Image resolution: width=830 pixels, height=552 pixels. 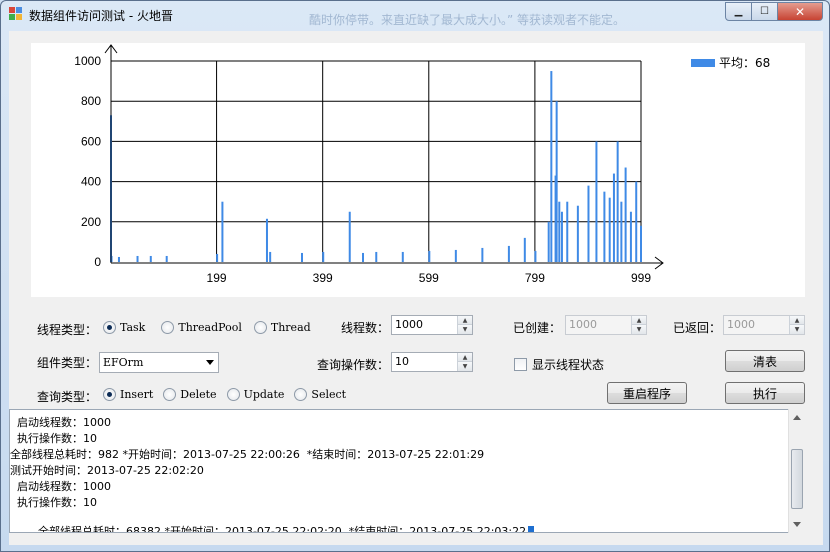 I want to click on x-tick-label: 999, so click(x=641, y=278).